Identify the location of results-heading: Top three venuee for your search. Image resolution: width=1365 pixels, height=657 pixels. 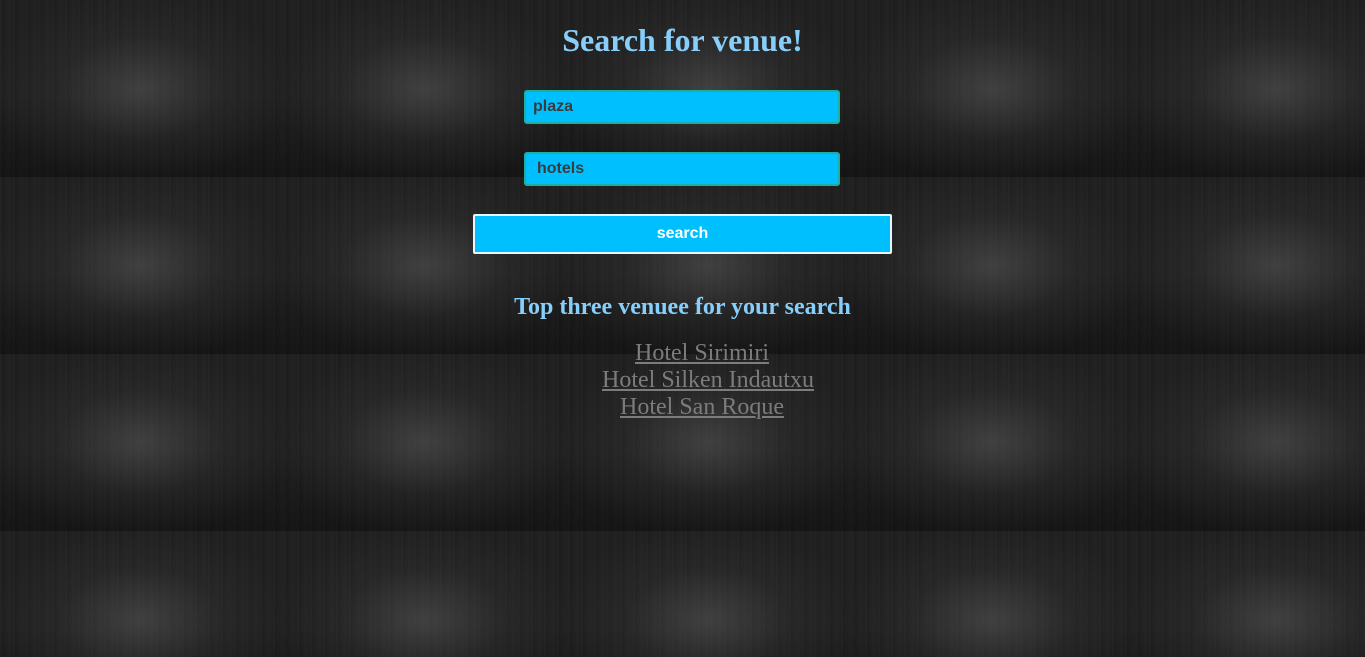
(682, 307).